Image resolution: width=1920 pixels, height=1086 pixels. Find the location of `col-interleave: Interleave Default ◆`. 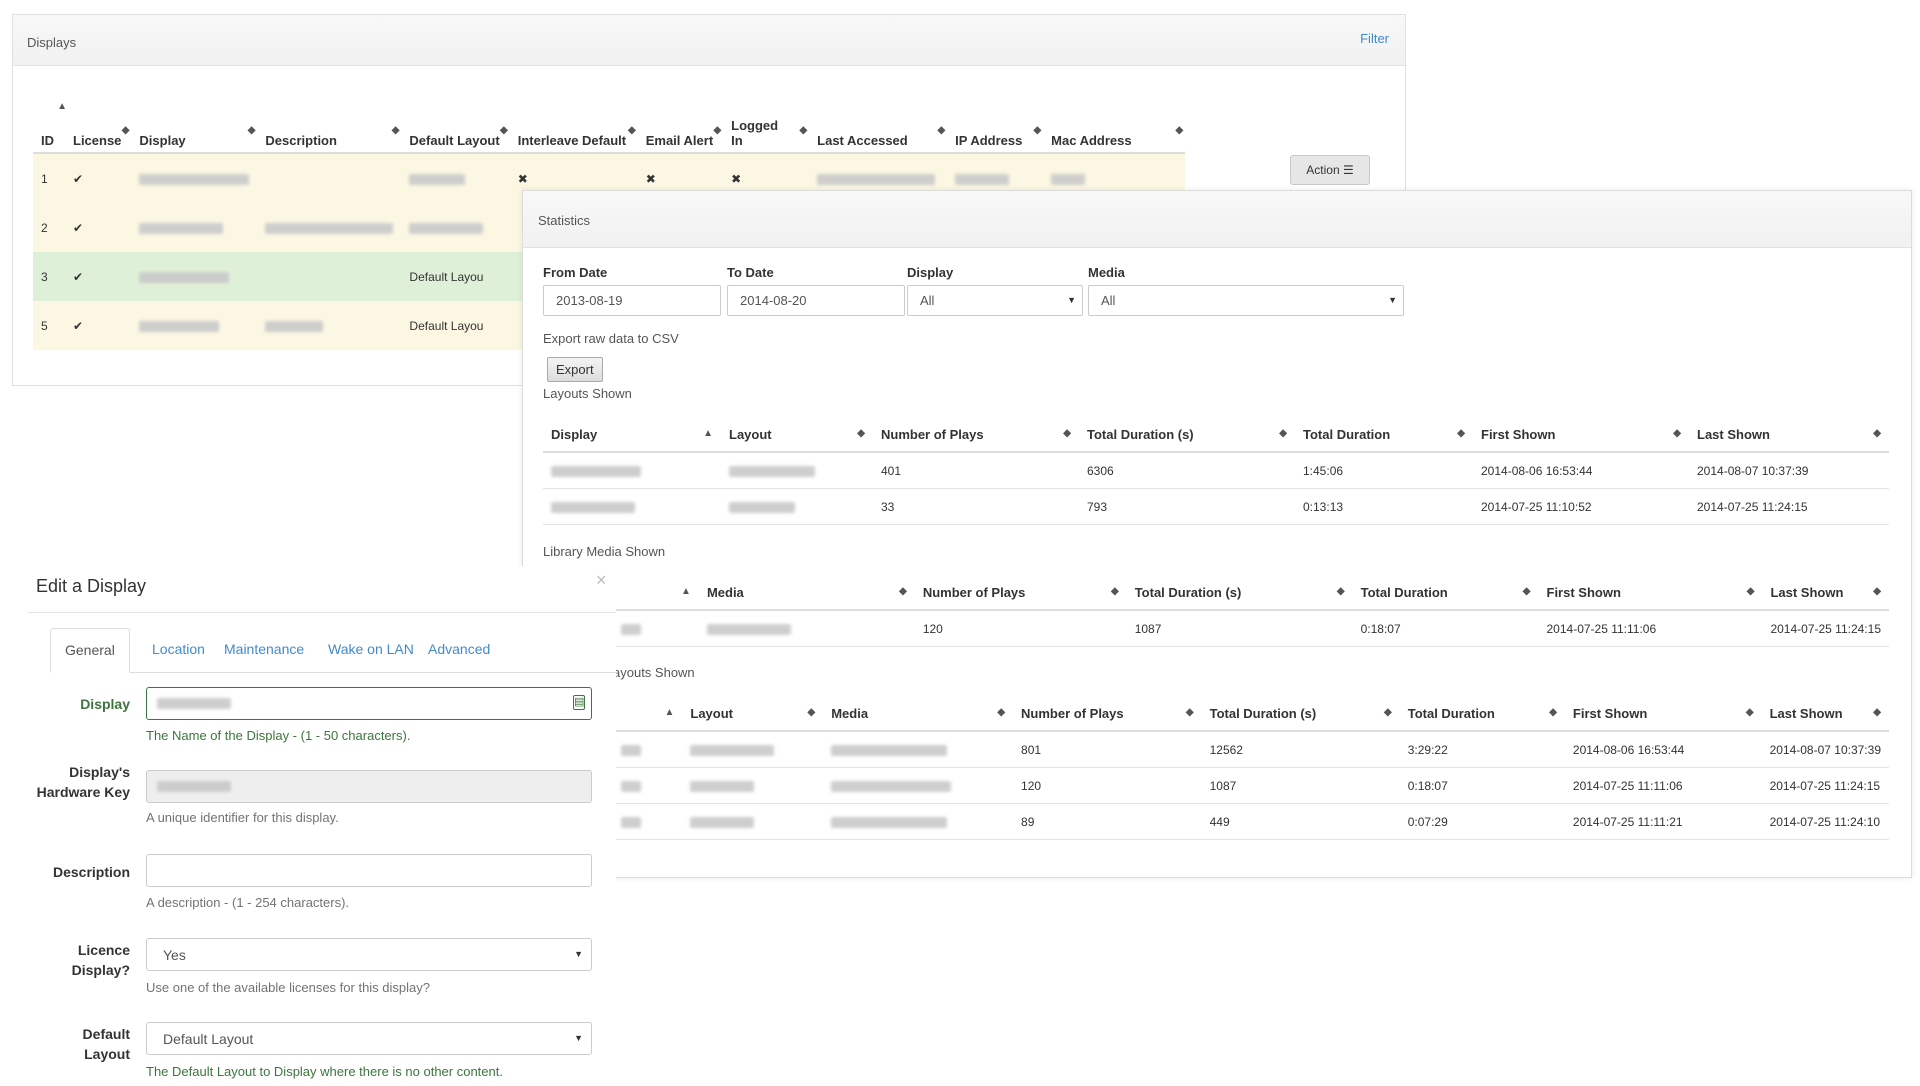

col-interleave: Interleave Default ◆ is located at coordinates (573, 125).